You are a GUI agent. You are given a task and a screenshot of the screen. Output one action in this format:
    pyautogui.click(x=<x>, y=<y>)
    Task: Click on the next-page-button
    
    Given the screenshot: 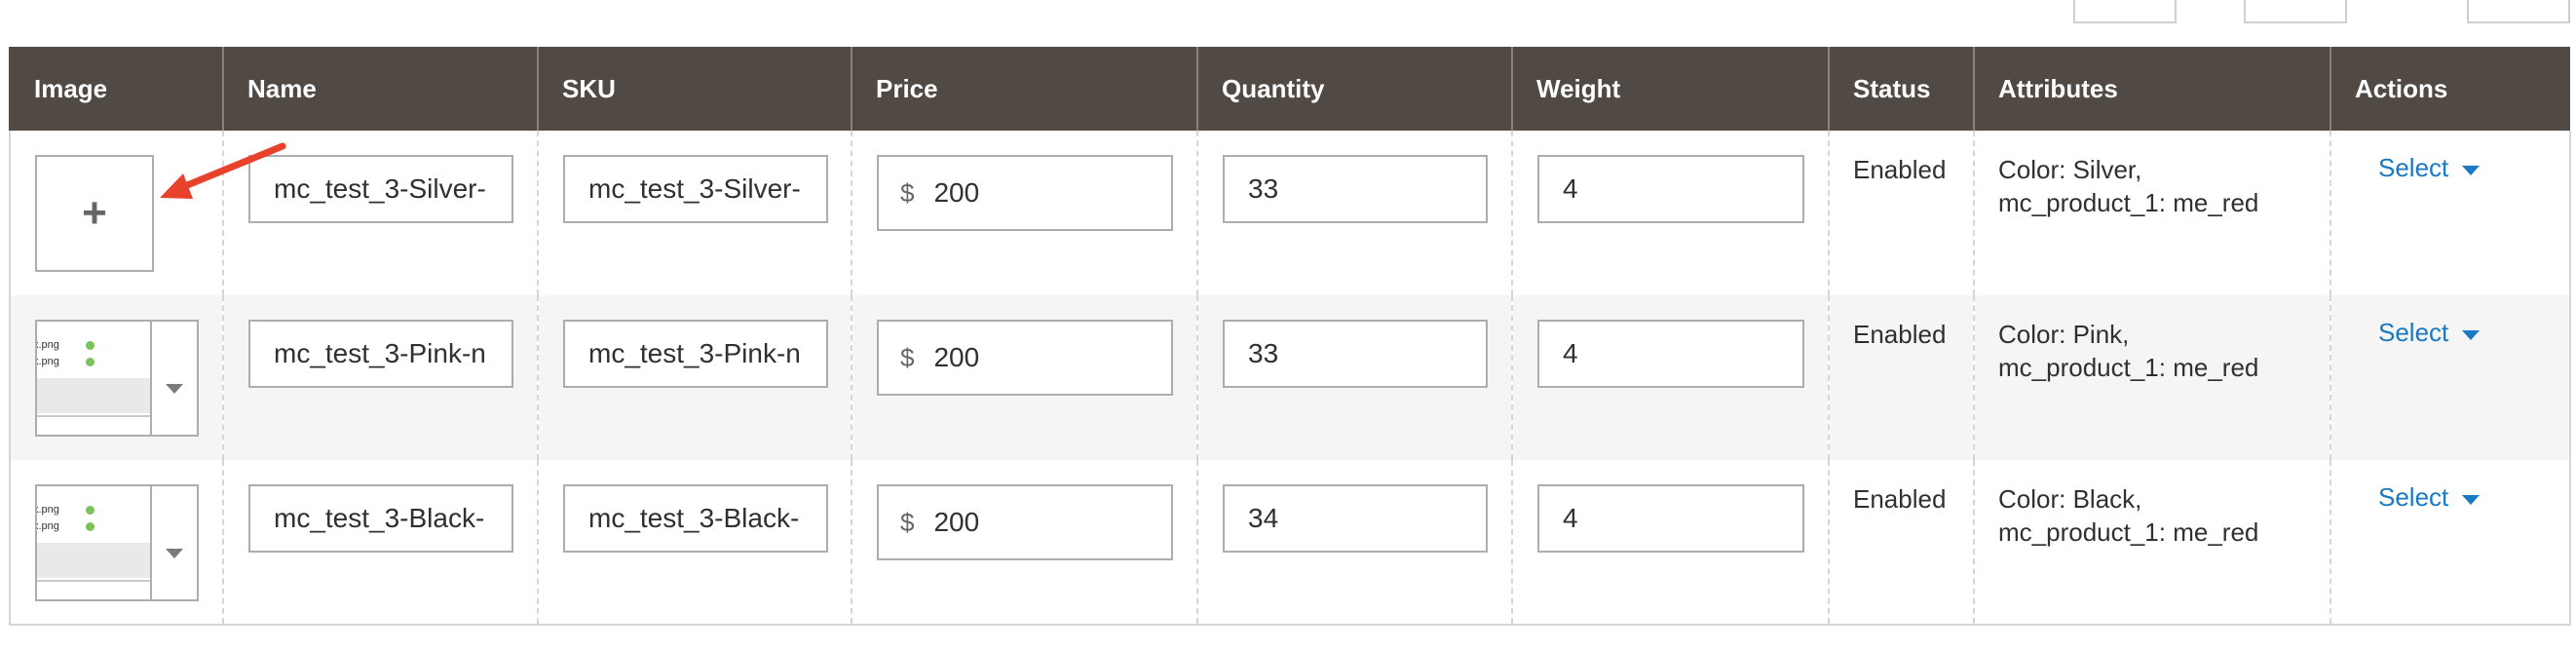 What is the action you would take?
    pyautogui.click(x=2518, y=12)
    